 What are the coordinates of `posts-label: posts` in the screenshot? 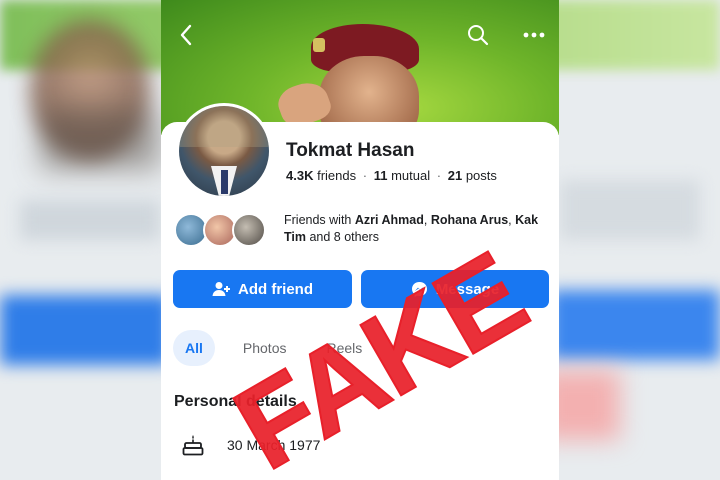 It's located at (481, 175).